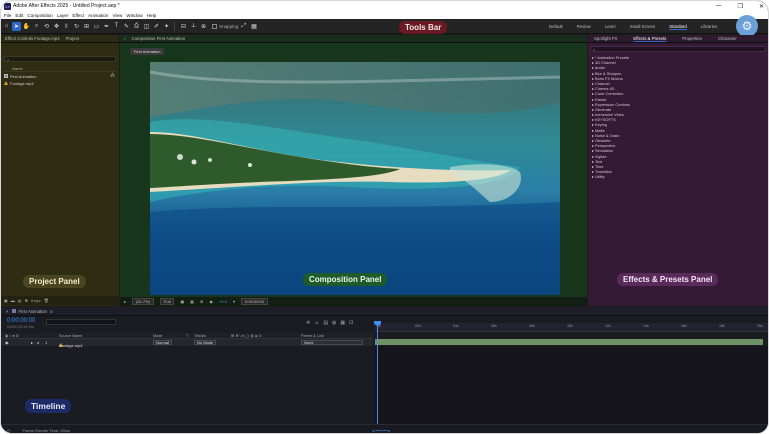 The image size is (769, 434). Describe the element at coordinates (225, 26) in the screenshot. I see `snapping-toggle: Snapping` at that location.